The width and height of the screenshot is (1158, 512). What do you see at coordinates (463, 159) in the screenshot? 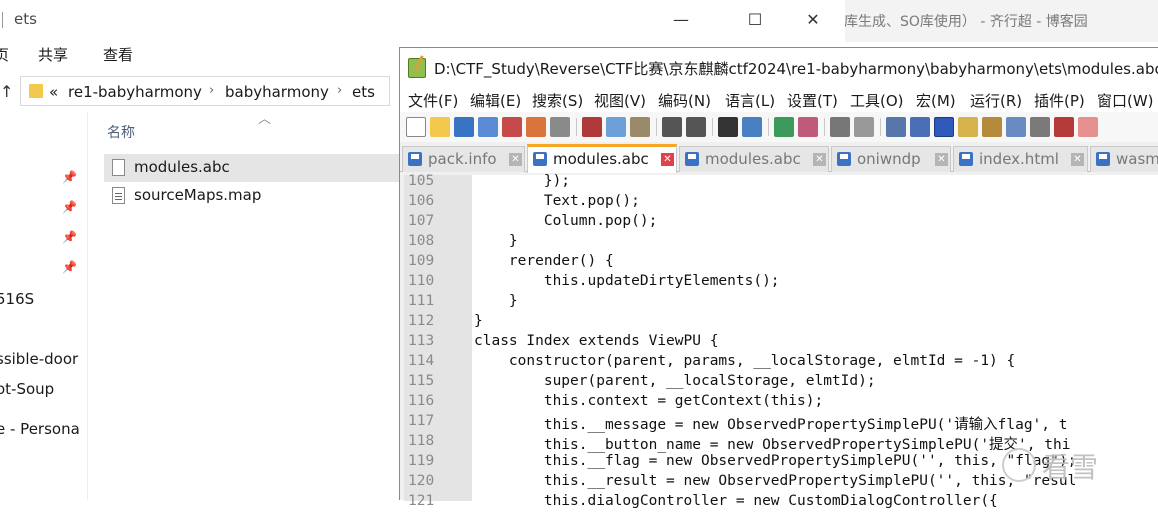
I see `tab-pack-info: pack.info ✕` at bounding box center [463, 159].